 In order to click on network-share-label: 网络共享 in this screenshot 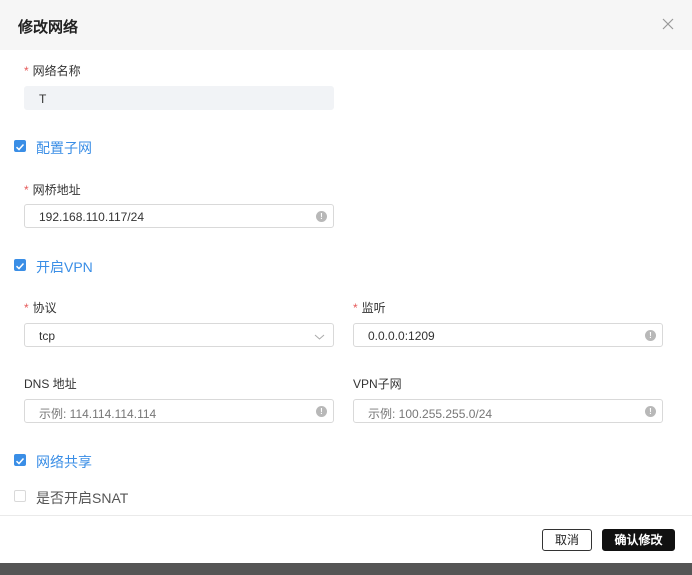, I will do `click(64, 462)`.